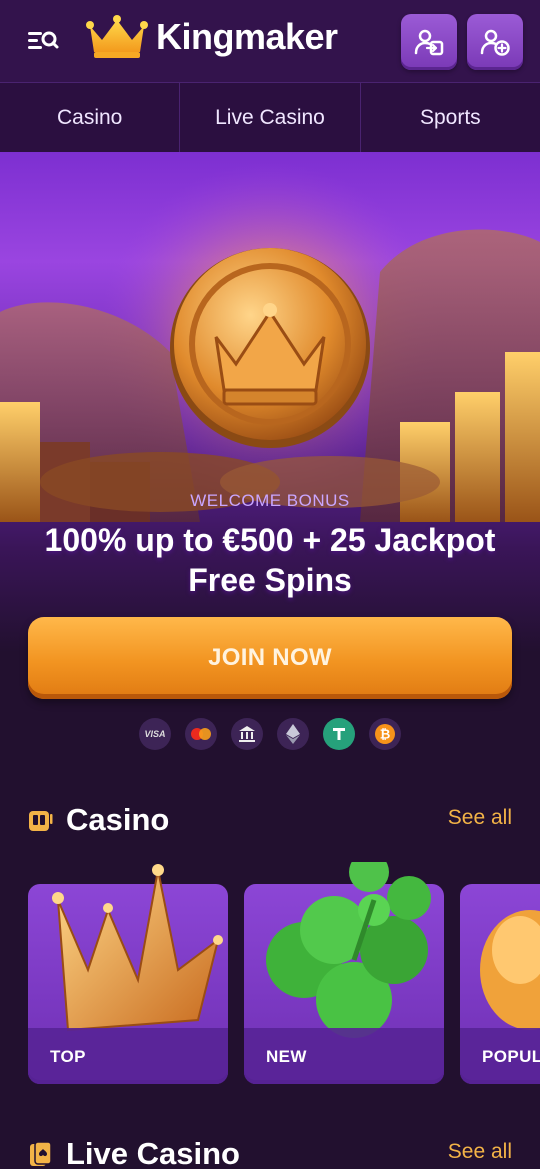 The image size is (540, 1169). Describe the element at coordinates (41, 1153) in the screenshot. I see `cards-icon` at that location.